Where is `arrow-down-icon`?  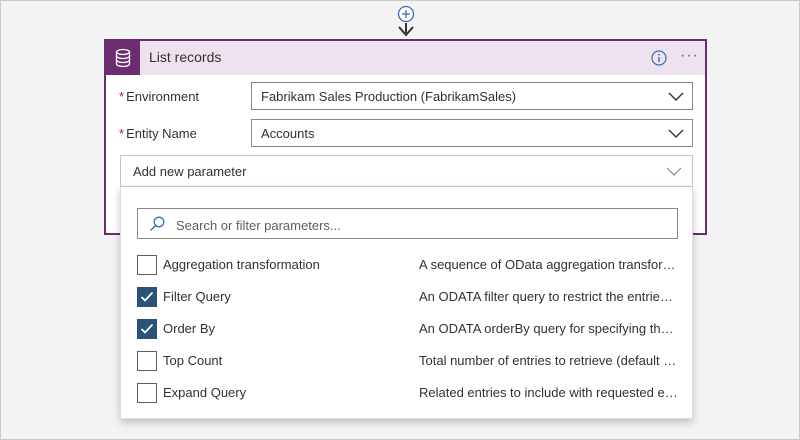 arrow-down-icon is located at coordinates (406, 31).